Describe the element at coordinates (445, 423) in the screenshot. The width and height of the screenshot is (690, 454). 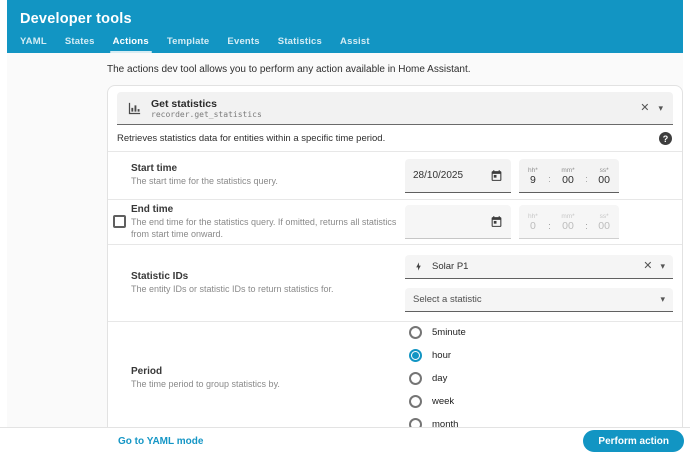
I see `radio-month-label: month` at that location.